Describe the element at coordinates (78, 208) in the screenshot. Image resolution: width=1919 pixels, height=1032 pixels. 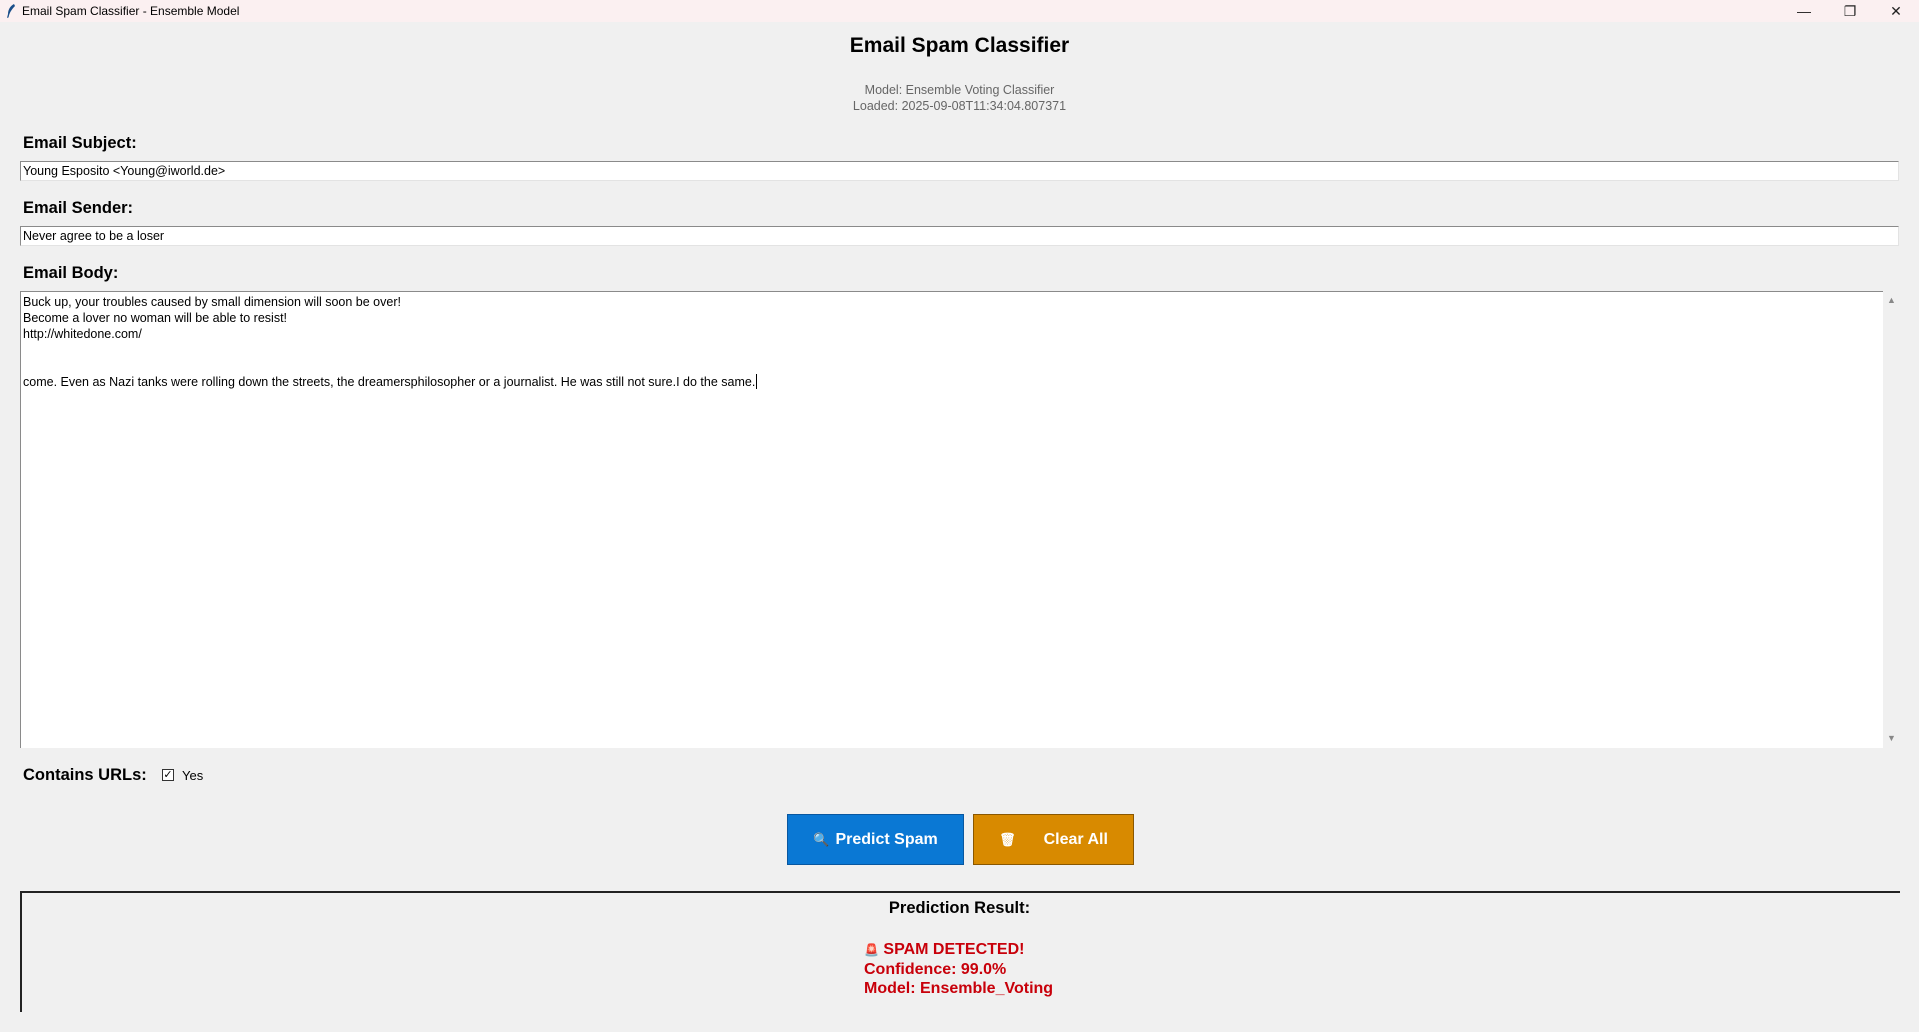
I see `sender-label: Email Sender:` at that location.